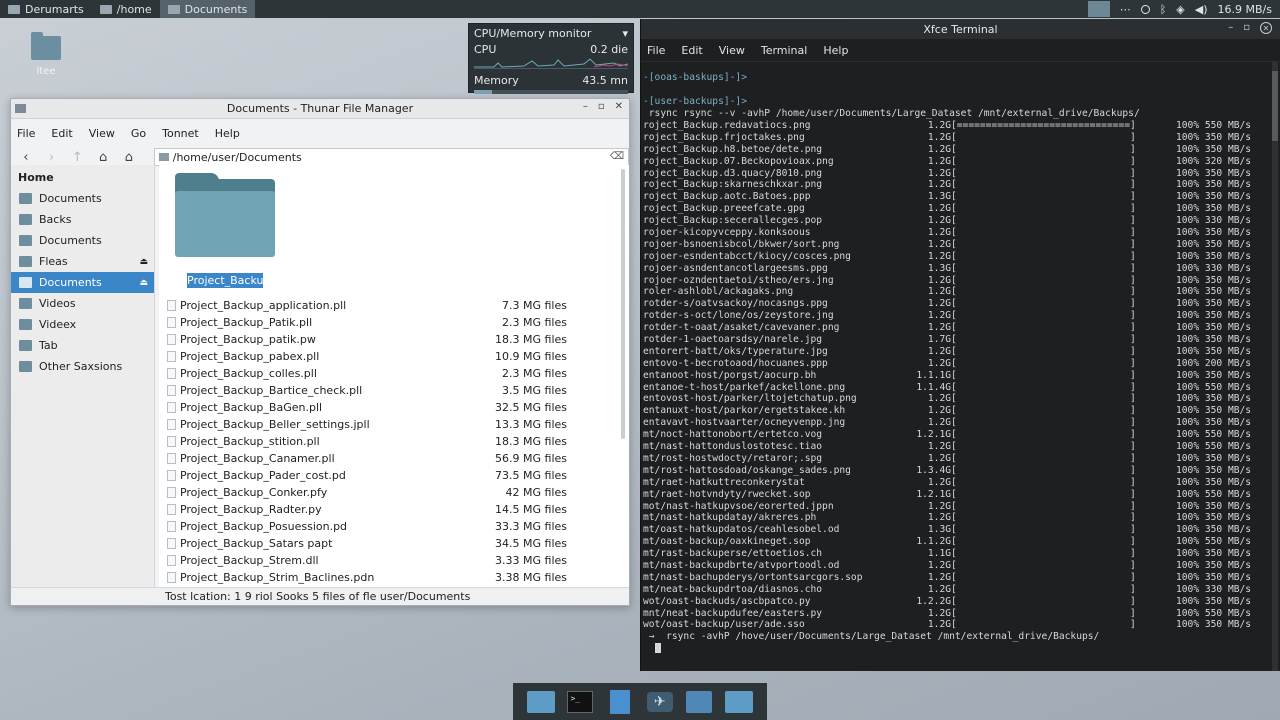 Image resolution: width=1280 pixels, height=720 pixels. Describe the element at coordinates (580, 702) in the screenshot. I see `dock-terminal: >_` at that location.